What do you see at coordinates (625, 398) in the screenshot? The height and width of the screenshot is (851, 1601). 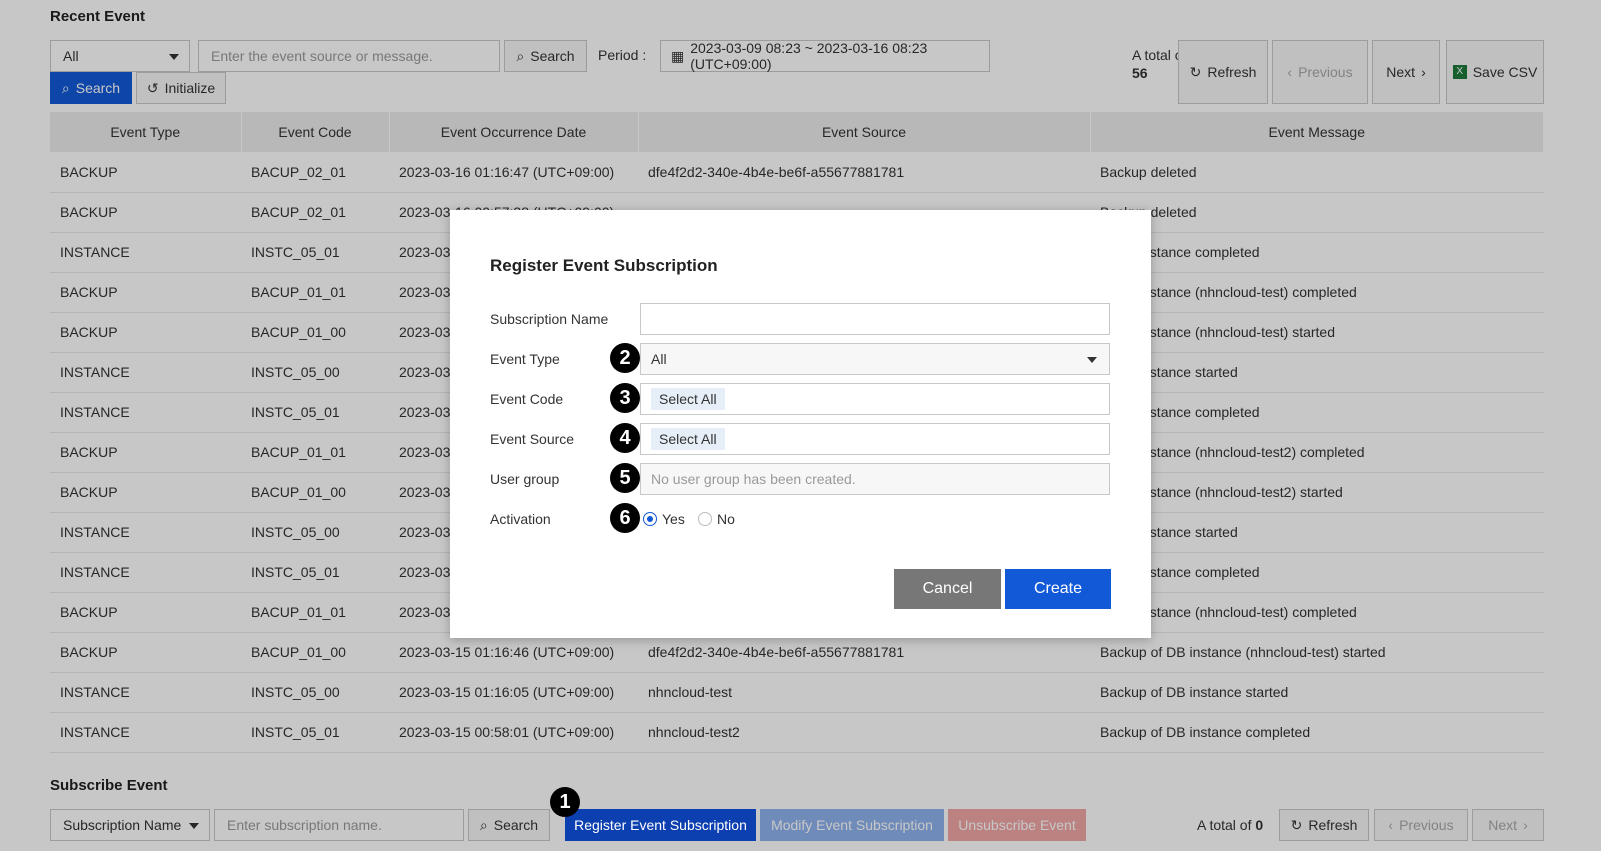 I see `step-badge-3: 3` at bounding box center [625, 398].